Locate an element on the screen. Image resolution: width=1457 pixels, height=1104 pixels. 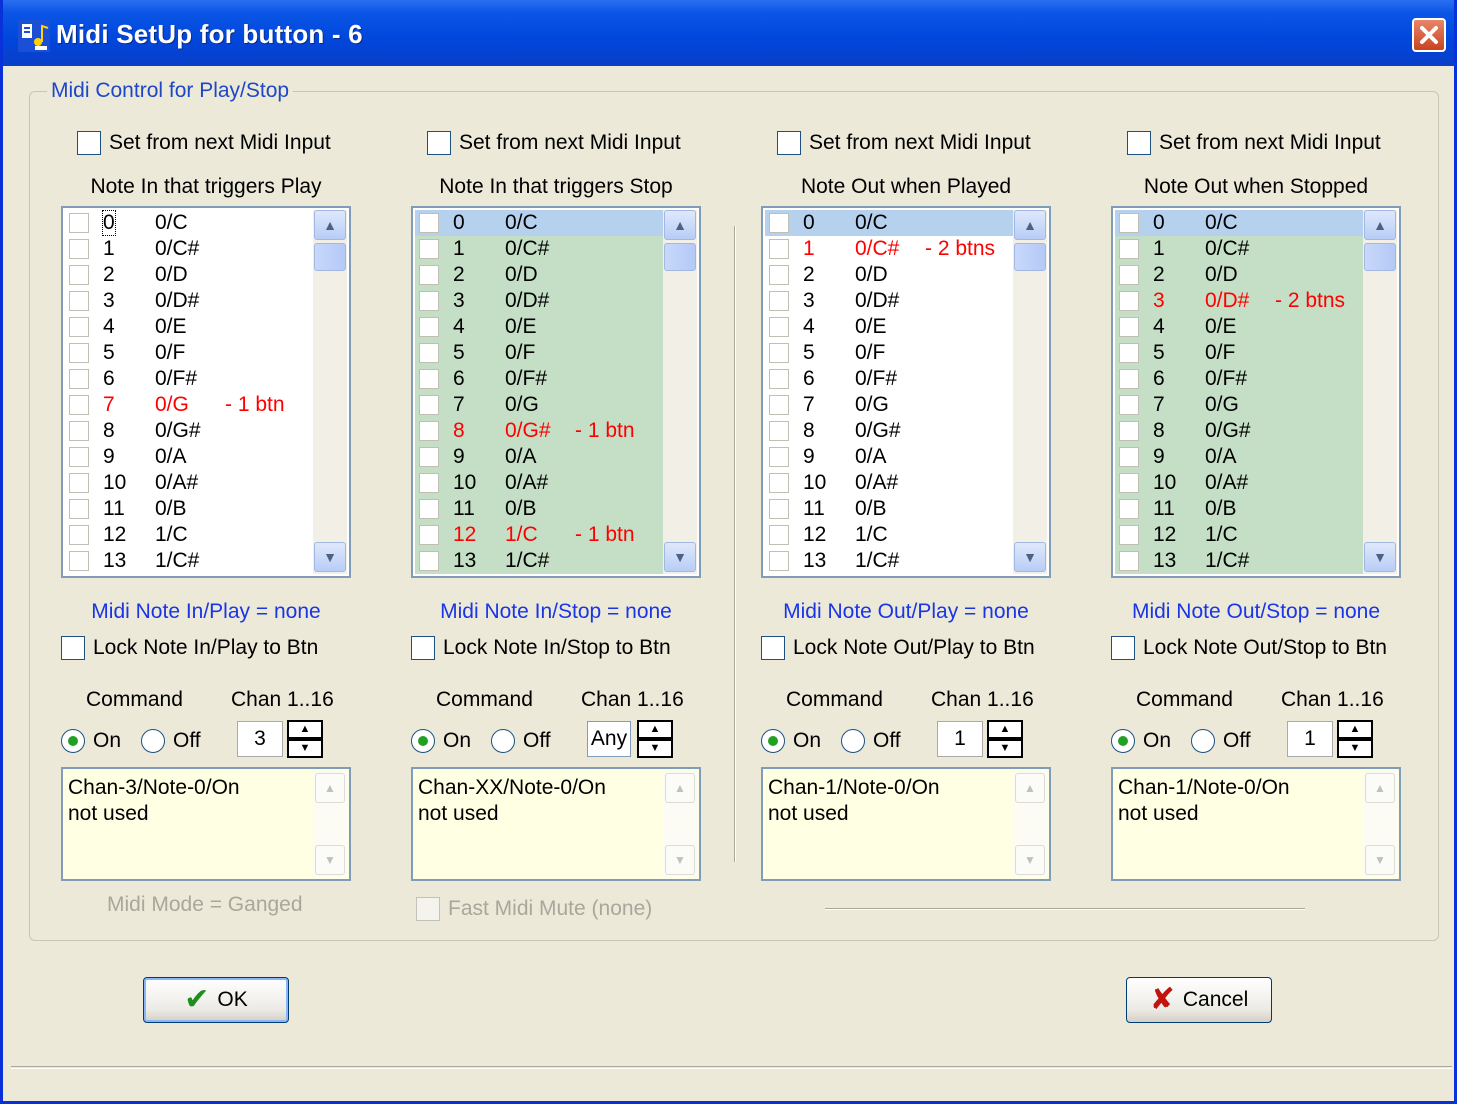
stop-in-set-from-checkbox is located at coordinates (439, 143).